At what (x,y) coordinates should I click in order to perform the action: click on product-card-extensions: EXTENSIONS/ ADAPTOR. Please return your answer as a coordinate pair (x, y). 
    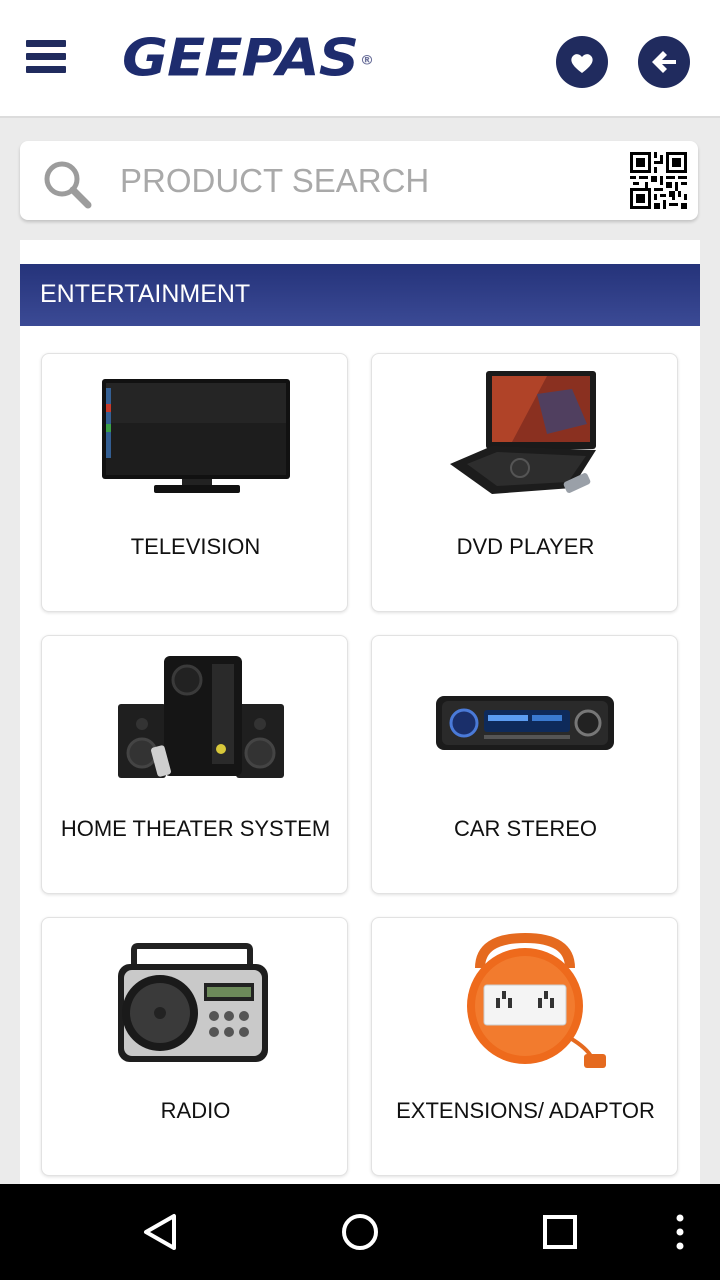
    Looking at the image, I should click on (524, 1046).